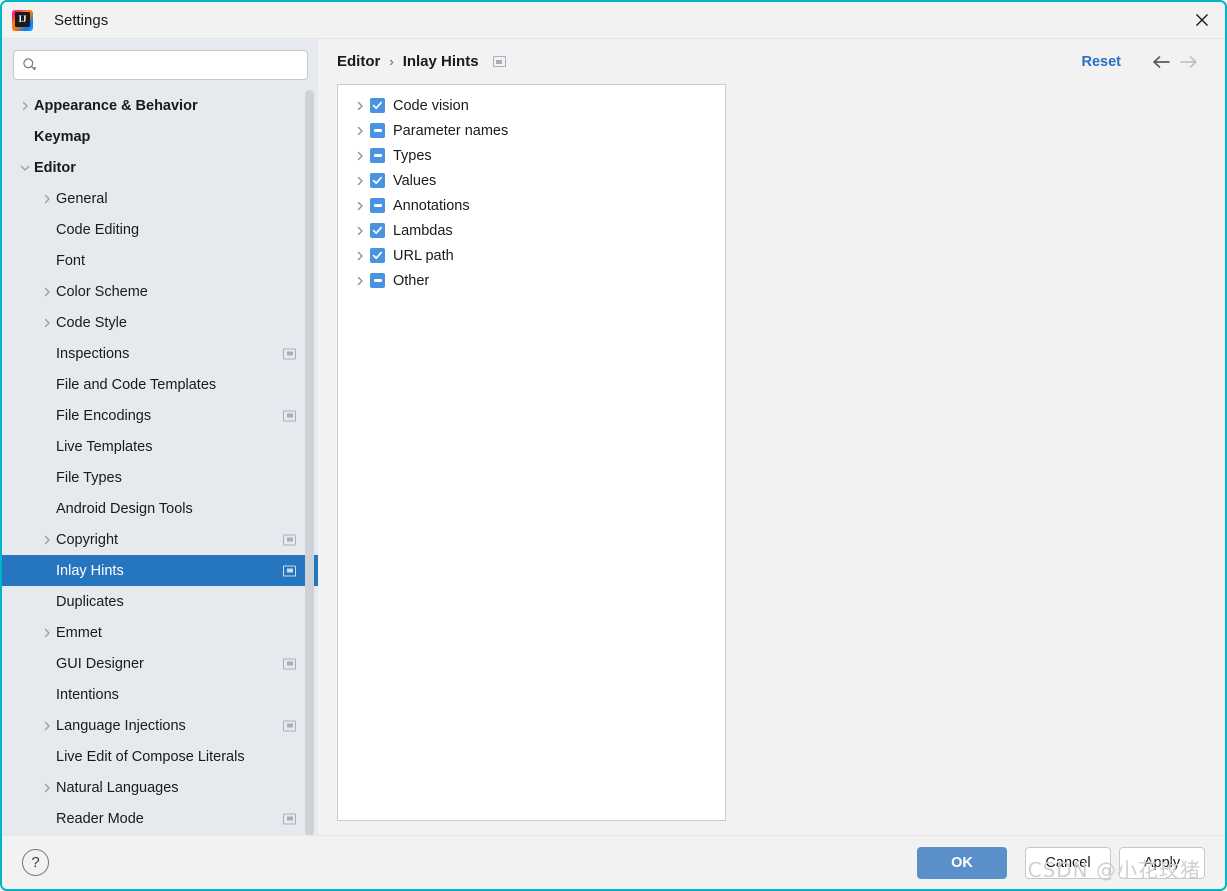  Describe the element at coordinates (613, 20) in the screenshot. I see `title-bar: Settings` at that location.